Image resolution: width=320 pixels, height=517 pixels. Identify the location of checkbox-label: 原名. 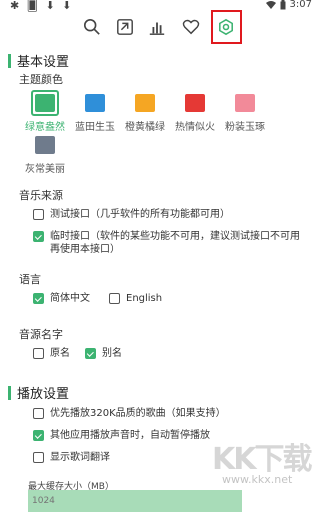
(60, 353).